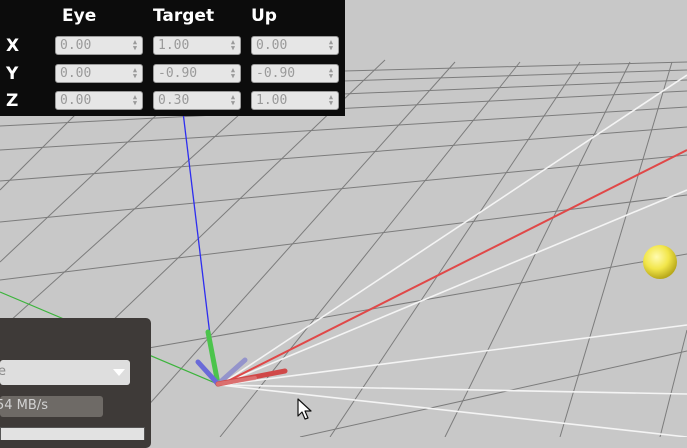  I want to click on target-y-value: -0.90, so click(178, 73).